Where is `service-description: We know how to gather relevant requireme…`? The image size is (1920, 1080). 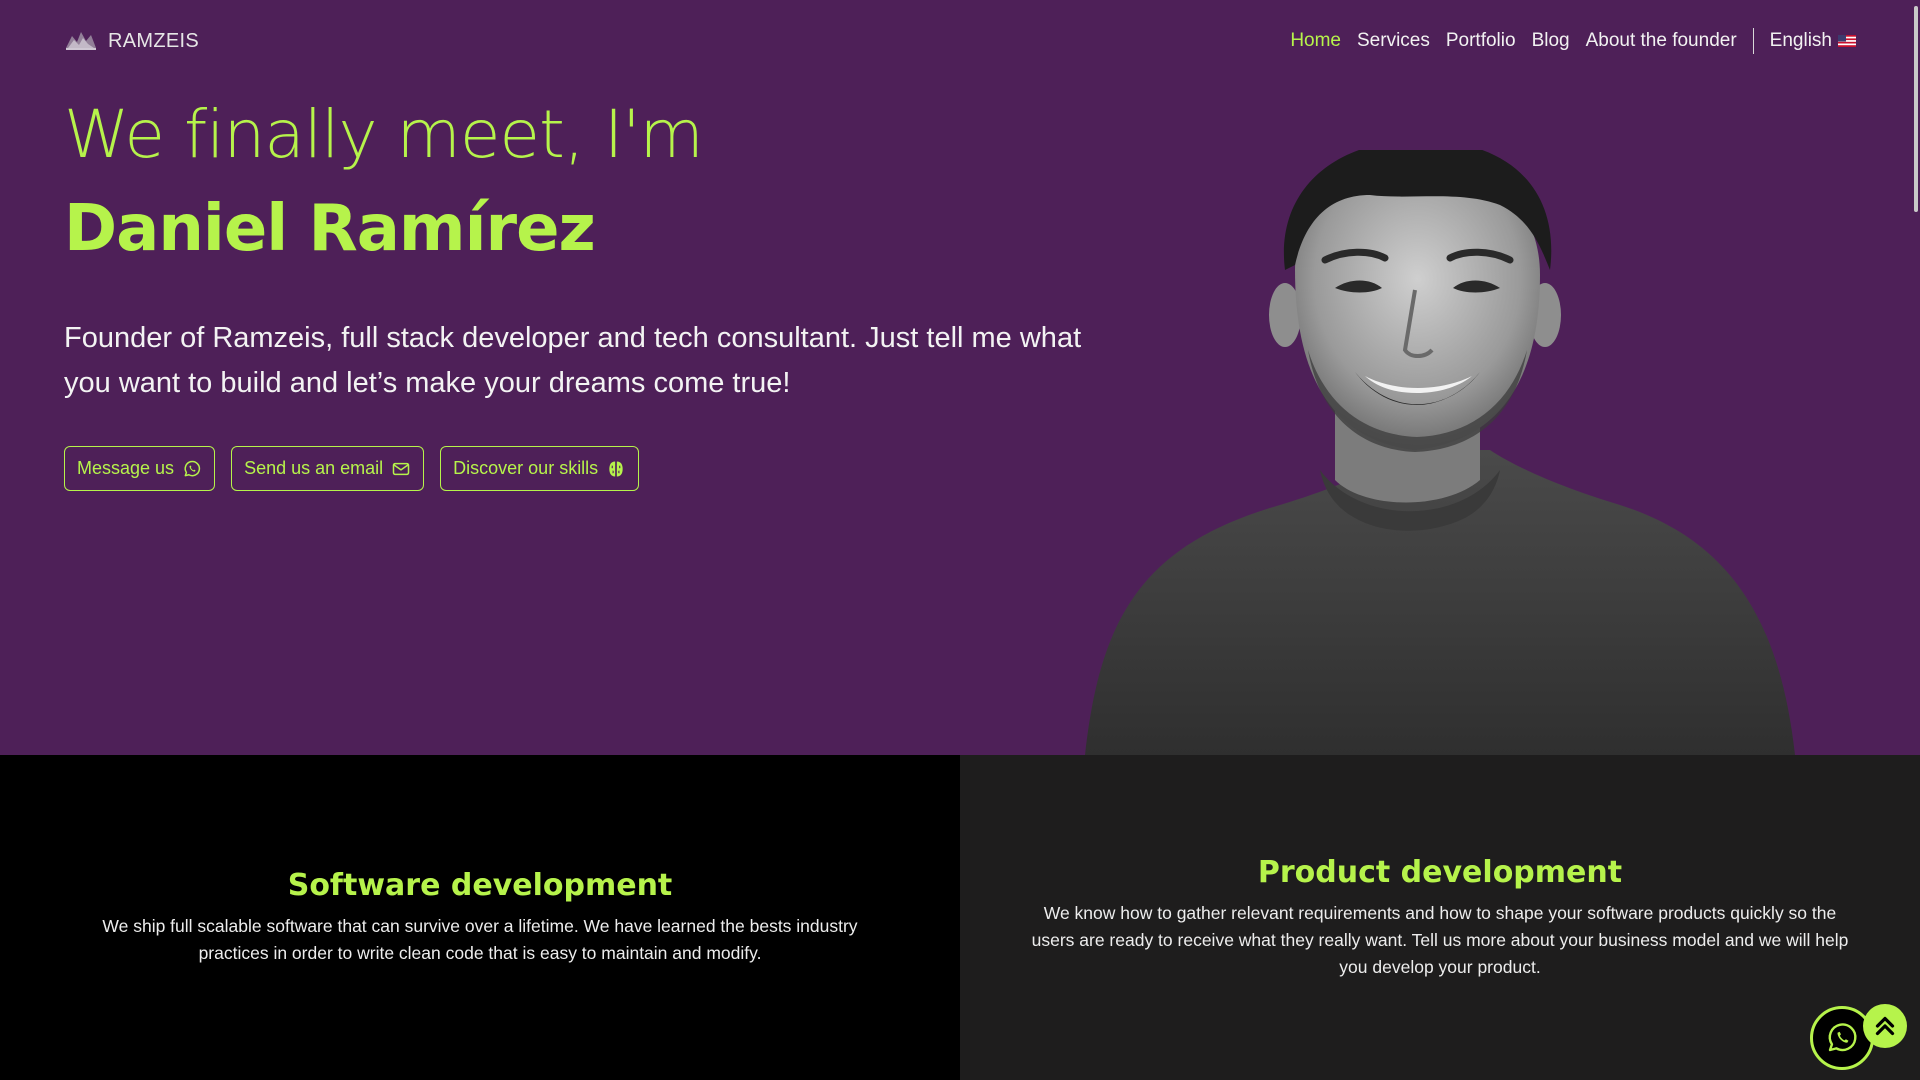 service-description: We know how to gather relevant requireme… is located at coordinates (1440, 940).